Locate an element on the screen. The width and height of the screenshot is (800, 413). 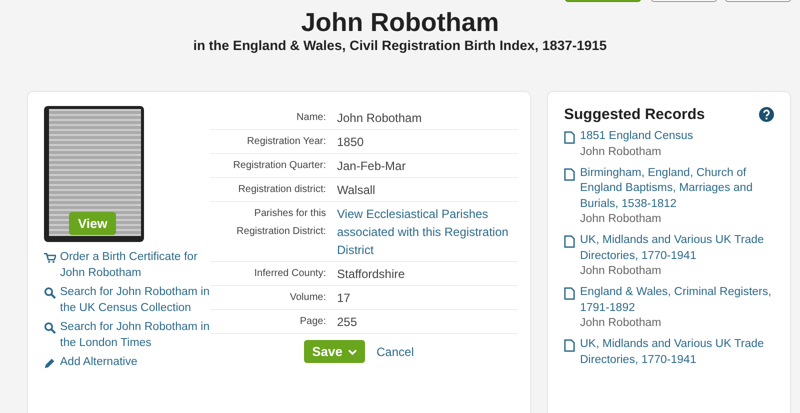
field-value: 255 is located at coordinates (347, 322).